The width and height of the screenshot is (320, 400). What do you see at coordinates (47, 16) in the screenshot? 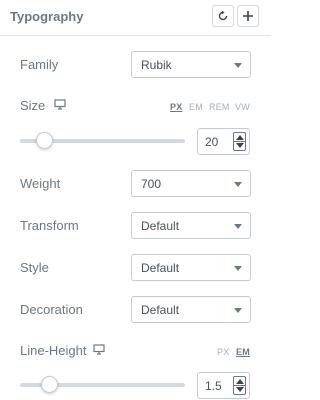
I see `panel-title: Typography` at bounding box center [47, 16].